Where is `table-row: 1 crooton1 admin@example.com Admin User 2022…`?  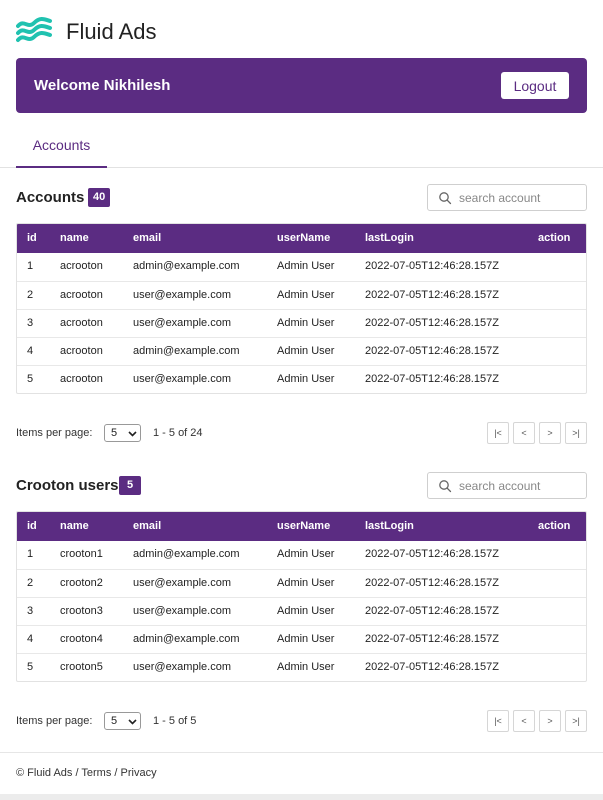
table-row: 1 crooton1 admin@example.com Admin User 2022… is located at coordinates (301, 555).